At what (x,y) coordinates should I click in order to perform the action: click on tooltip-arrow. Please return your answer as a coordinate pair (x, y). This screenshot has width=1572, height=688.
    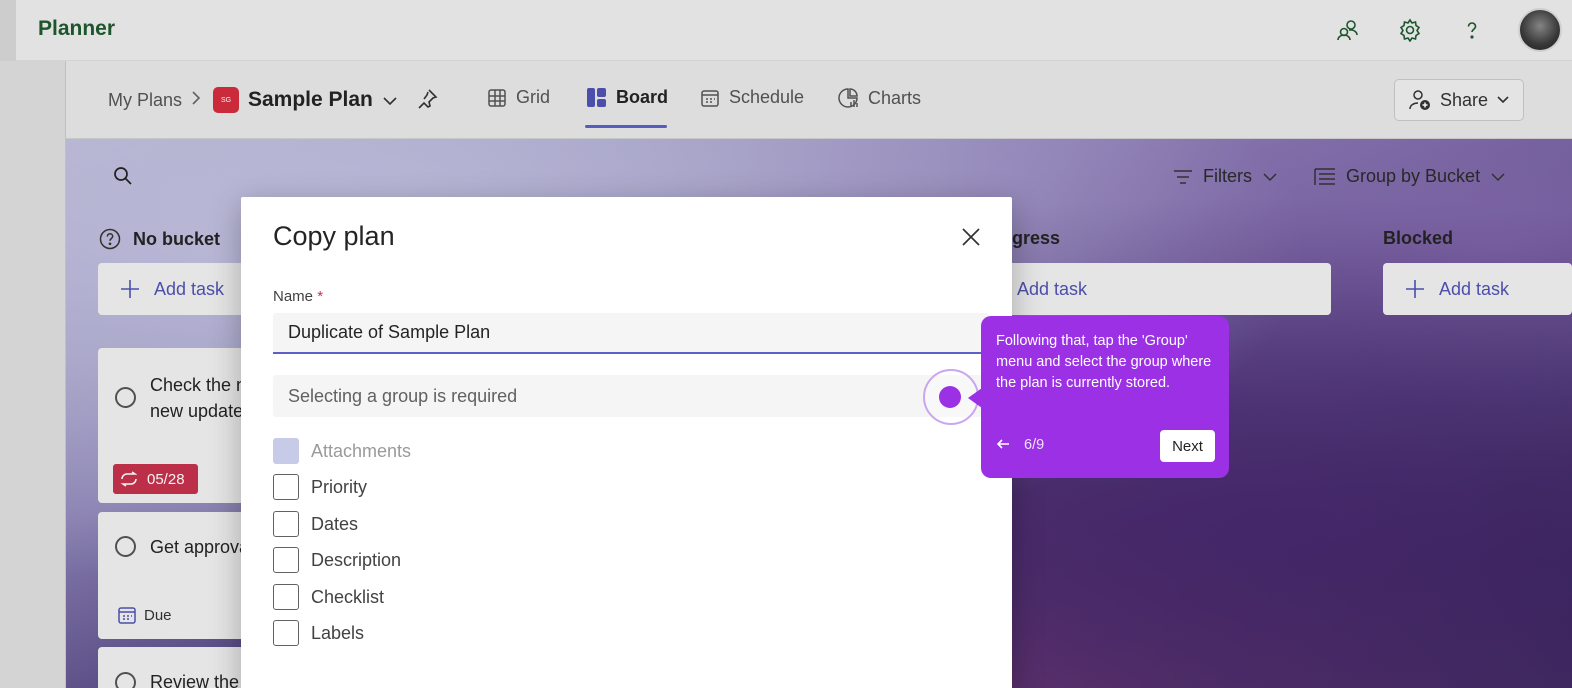
    Looking at the image, I should click on (975, 398).